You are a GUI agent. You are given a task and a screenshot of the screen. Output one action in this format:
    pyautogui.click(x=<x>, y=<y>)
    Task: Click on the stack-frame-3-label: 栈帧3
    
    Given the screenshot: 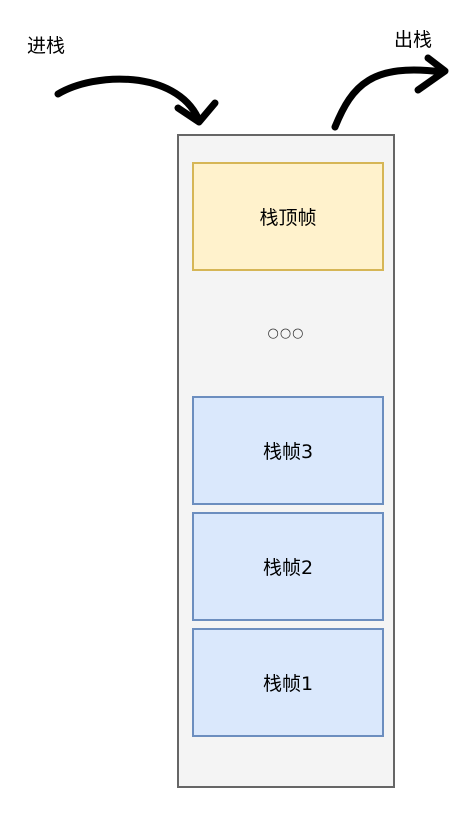 What is the action you would take?
    pyautogui.click(x=288, y=452)
    